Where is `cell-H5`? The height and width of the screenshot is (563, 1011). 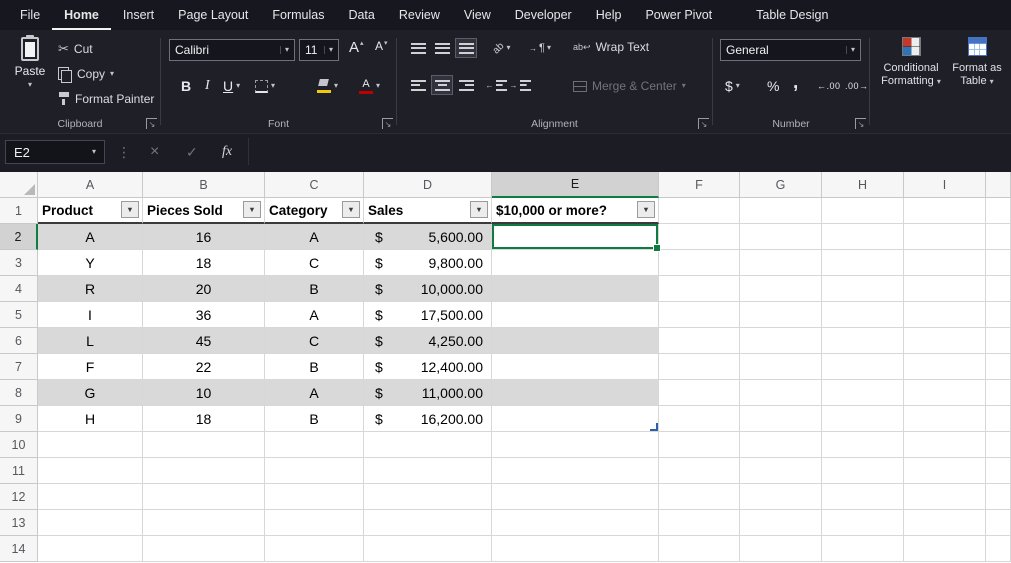
cell-H5 is located at coordinates (863, 315).